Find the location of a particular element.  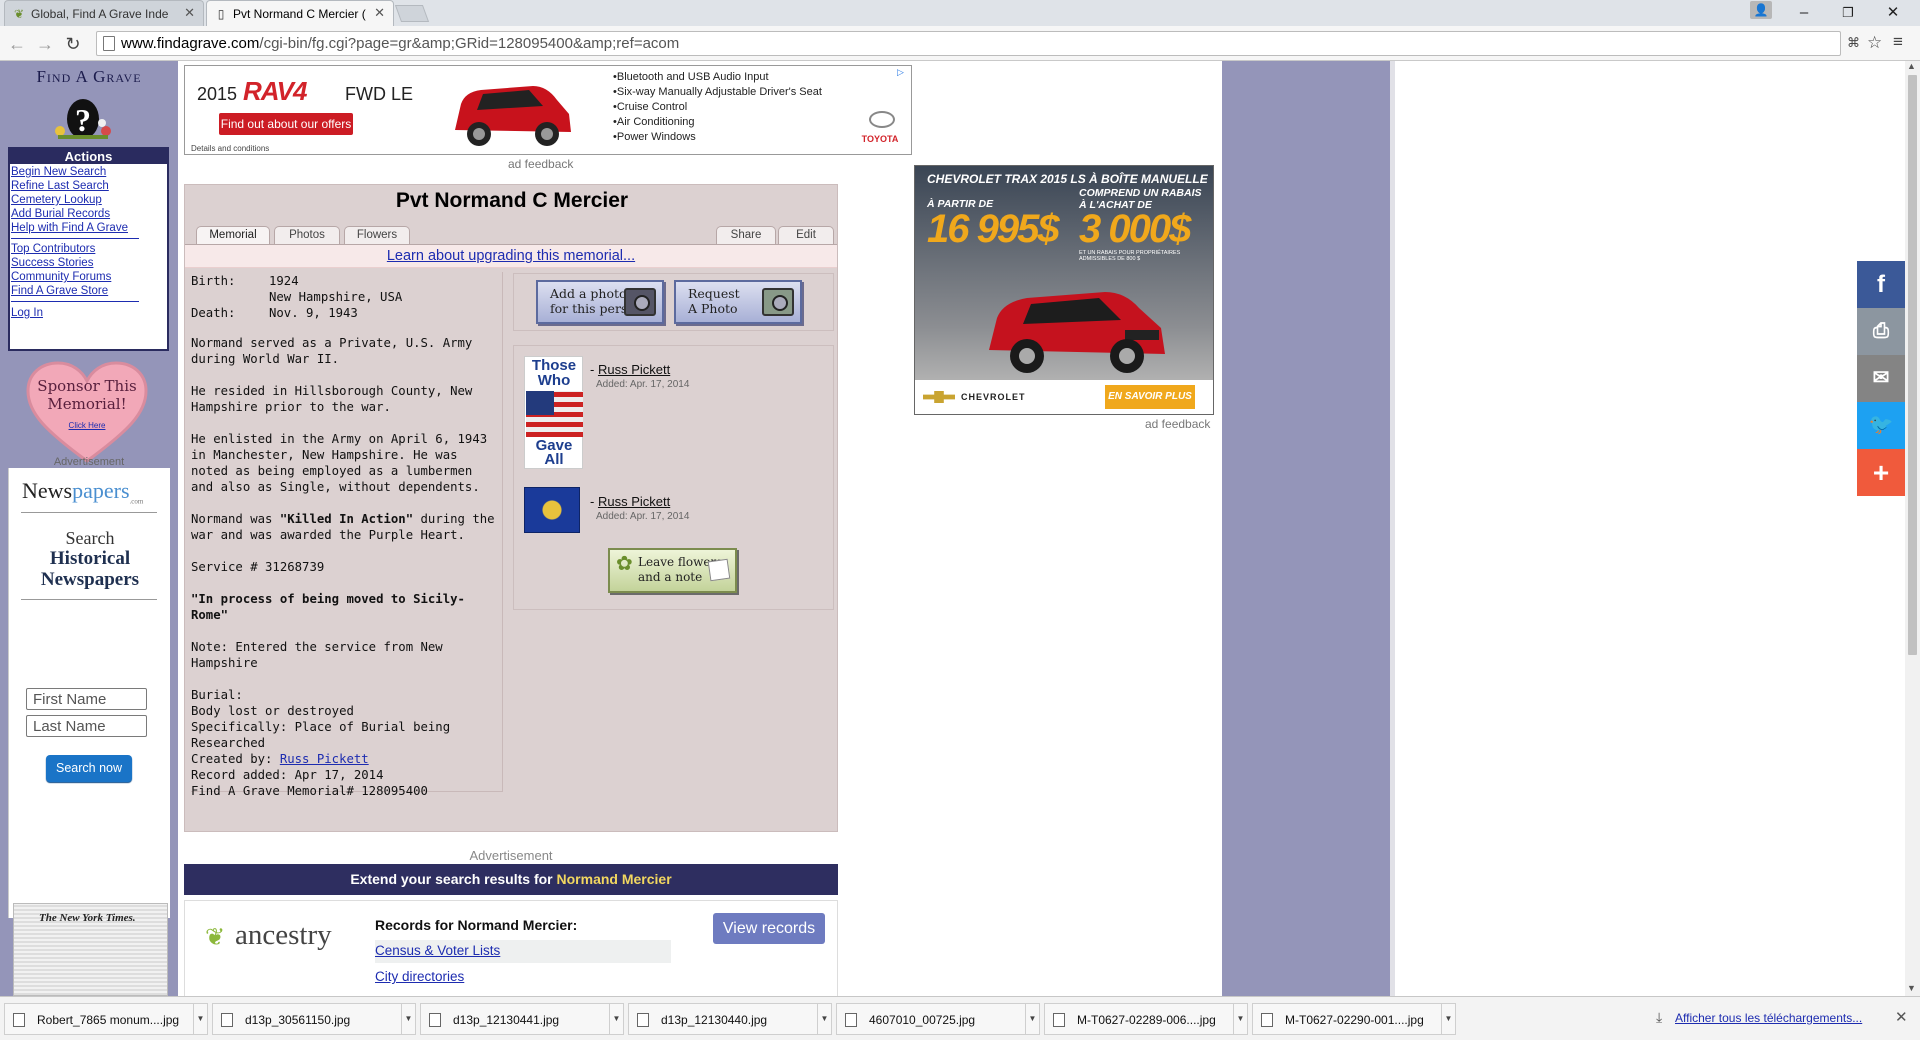

request-photo-button: Request A Photo is located at coordinates (738, 302).